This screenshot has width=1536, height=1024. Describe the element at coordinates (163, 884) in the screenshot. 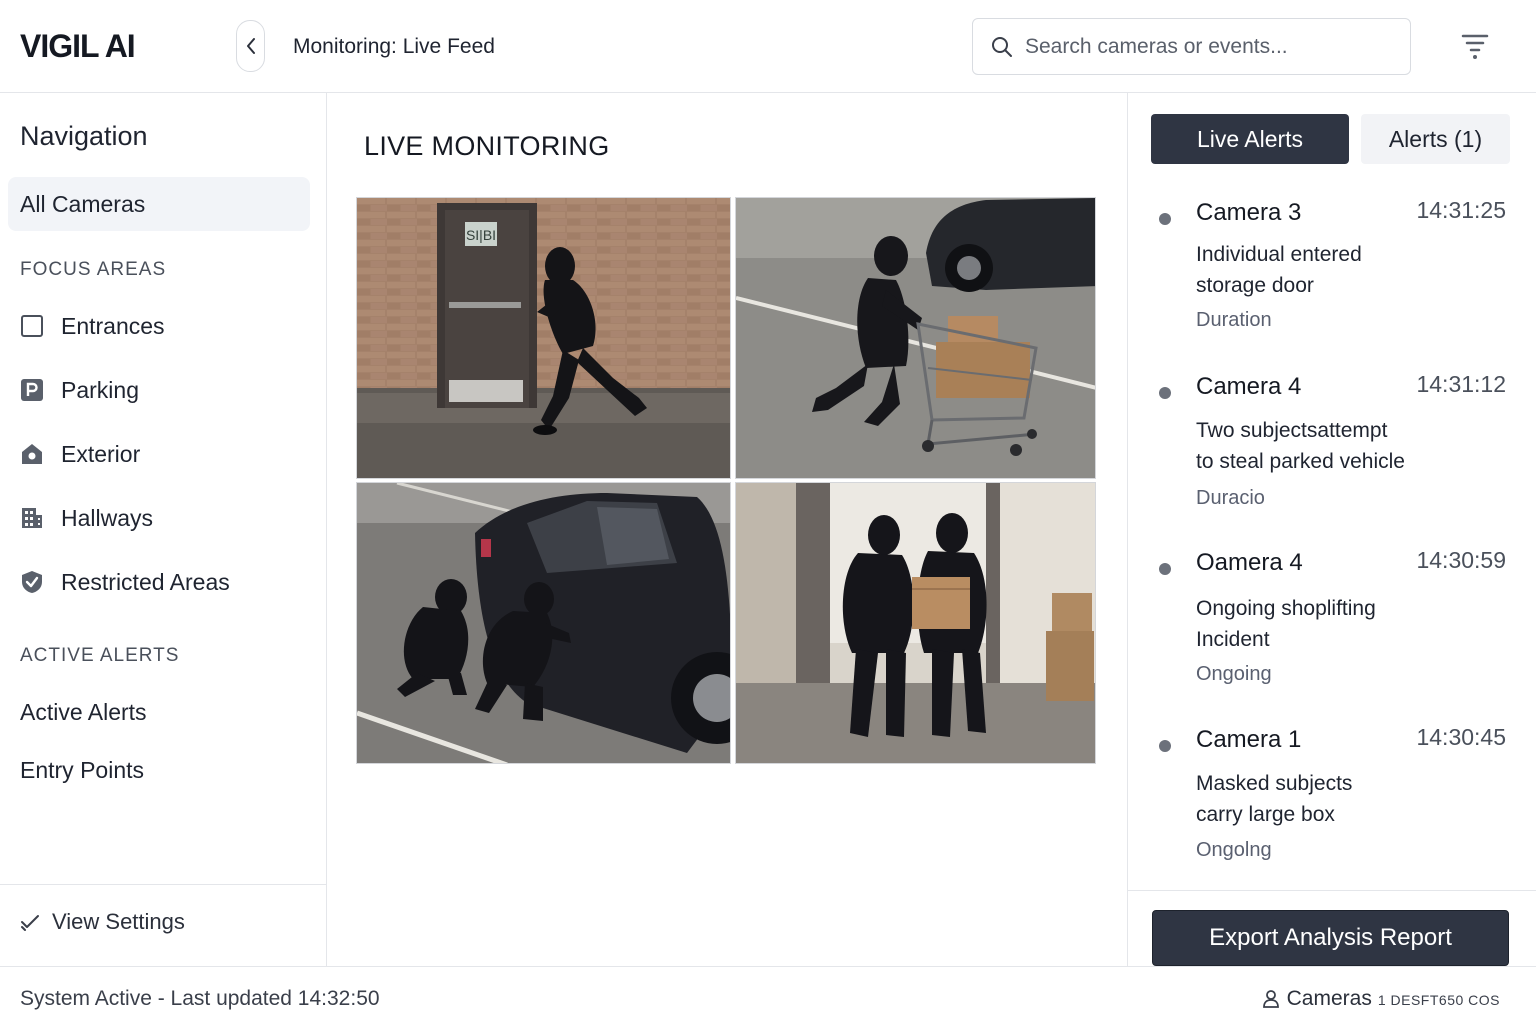

I see `sidebar-divider` at that location.